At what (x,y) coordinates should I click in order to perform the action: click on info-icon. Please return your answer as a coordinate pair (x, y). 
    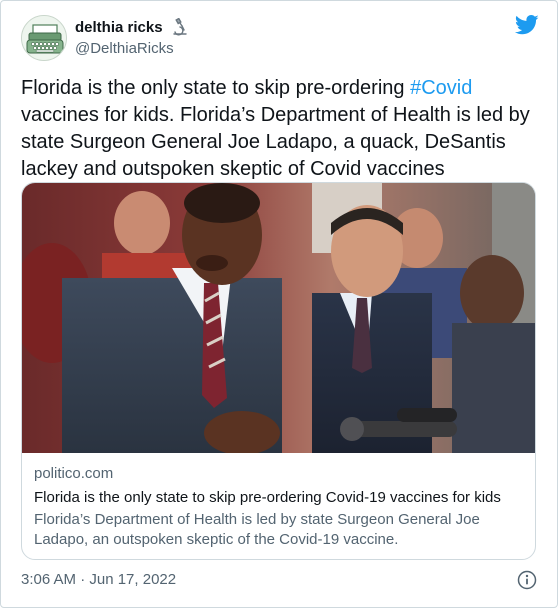
    Looking at the image, I should click on (527, 580).